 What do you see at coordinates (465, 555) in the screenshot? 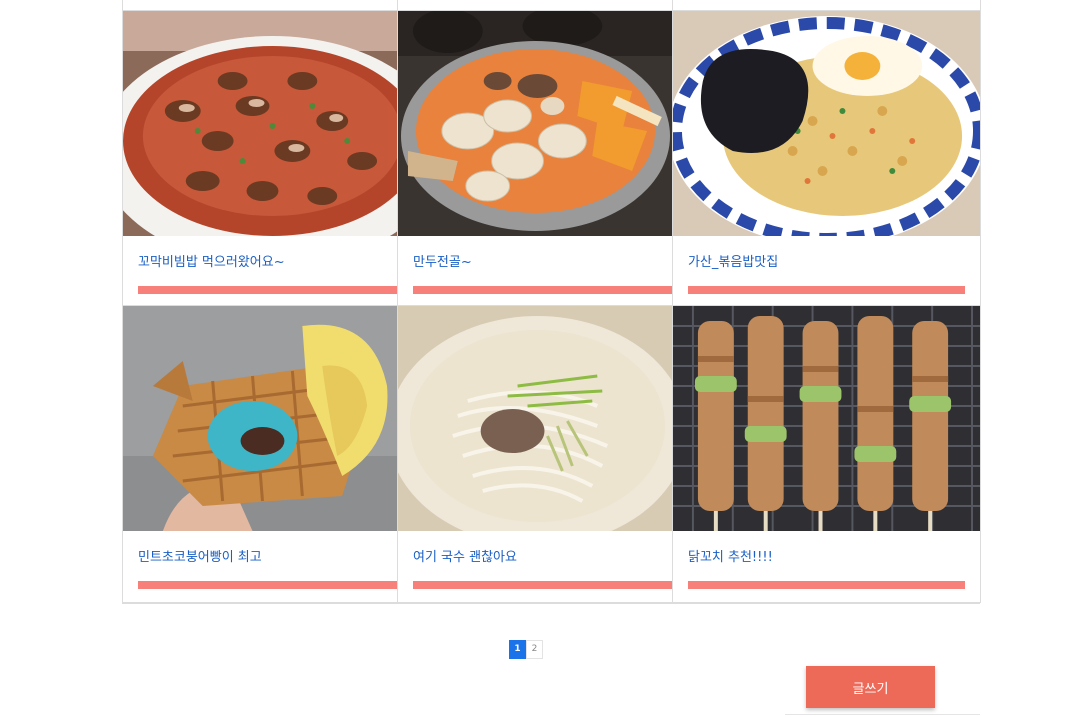
I see `post-title-link: 여기 국수 괜찮아요` at bounding box center [465, 555].